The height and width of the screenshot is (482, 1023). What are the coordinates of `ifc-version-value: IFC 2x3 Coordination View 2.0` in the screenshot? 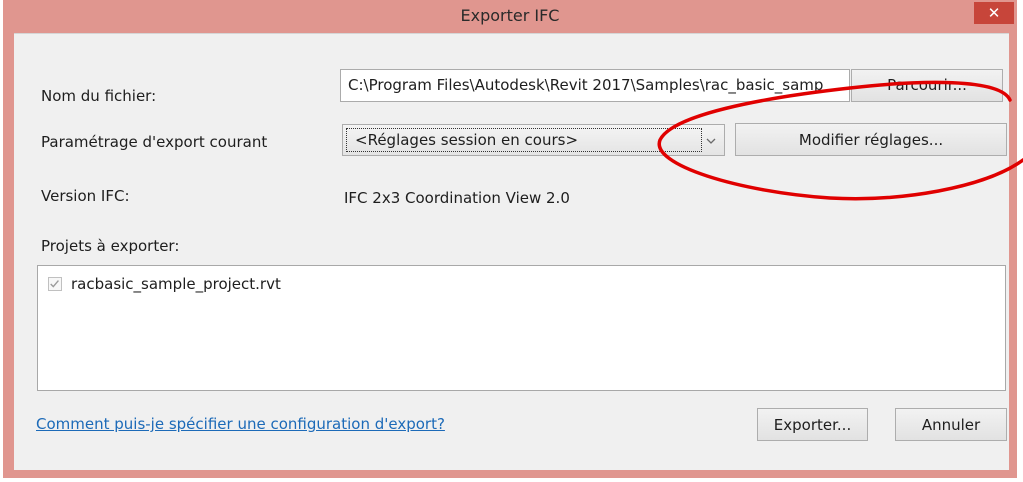 It's located at (457, 198).